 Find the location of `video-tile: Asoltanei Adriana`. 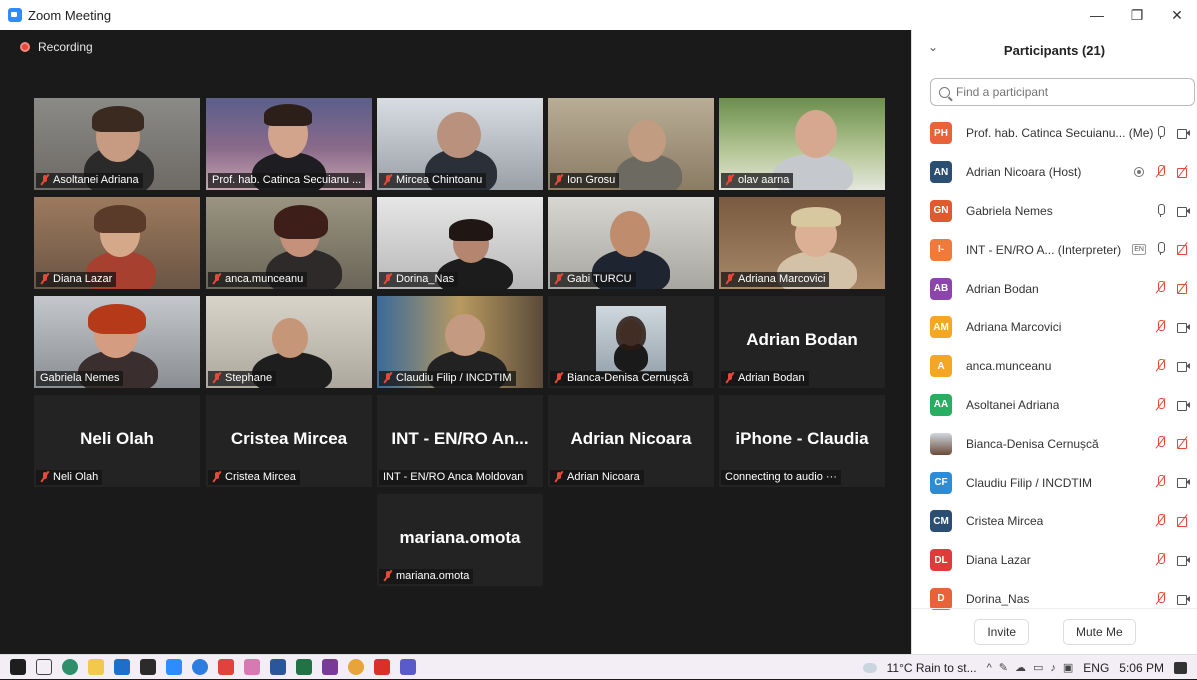

video-tile: Asoltanei Adriana is located at coordinates (117, 144).